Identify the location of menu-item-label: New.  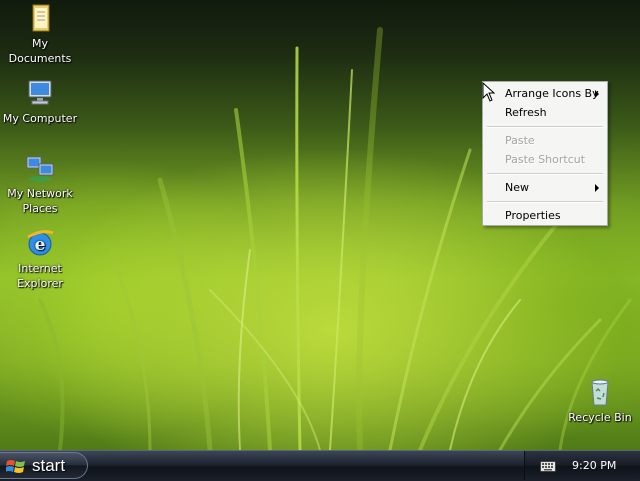
(517, 187).